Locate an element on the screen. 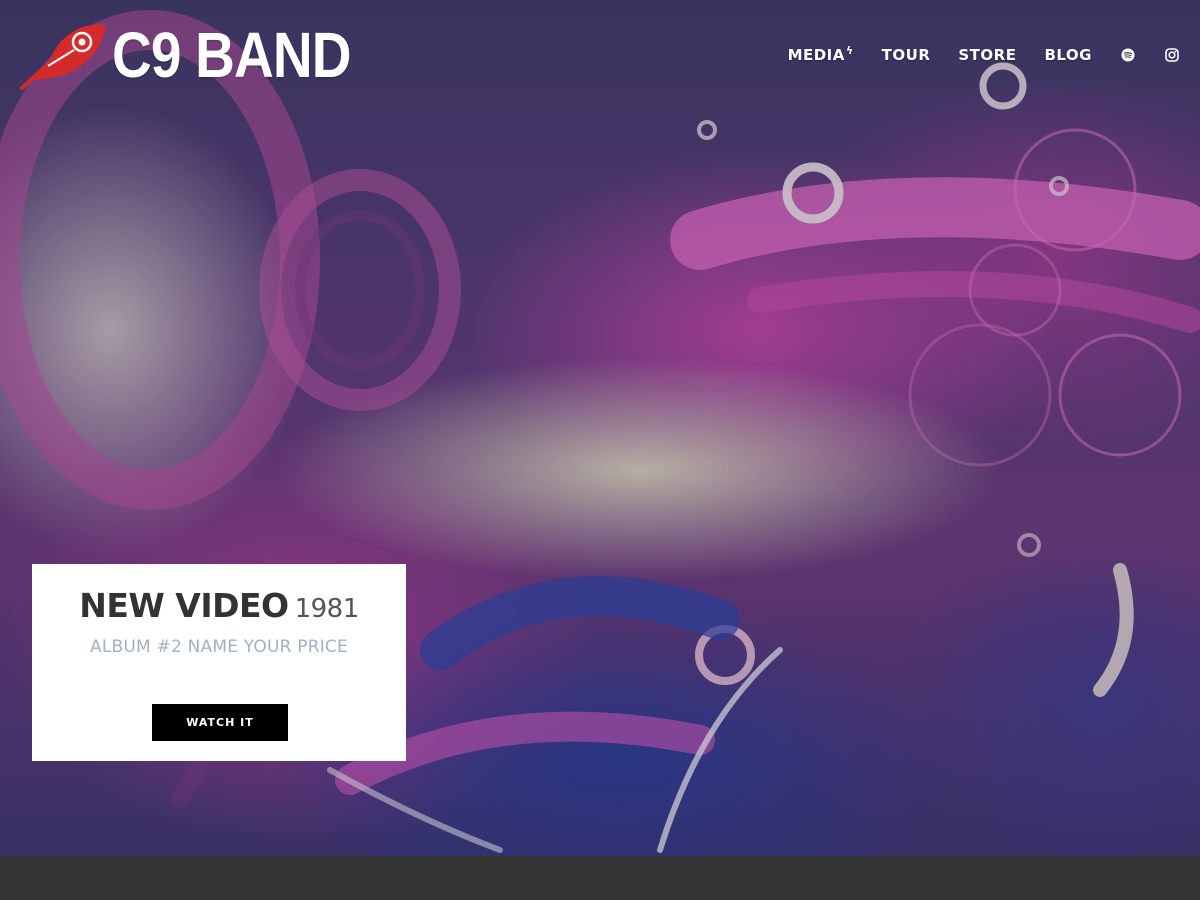  nav-item-label: TOUR is located at coordinates (906, 55).